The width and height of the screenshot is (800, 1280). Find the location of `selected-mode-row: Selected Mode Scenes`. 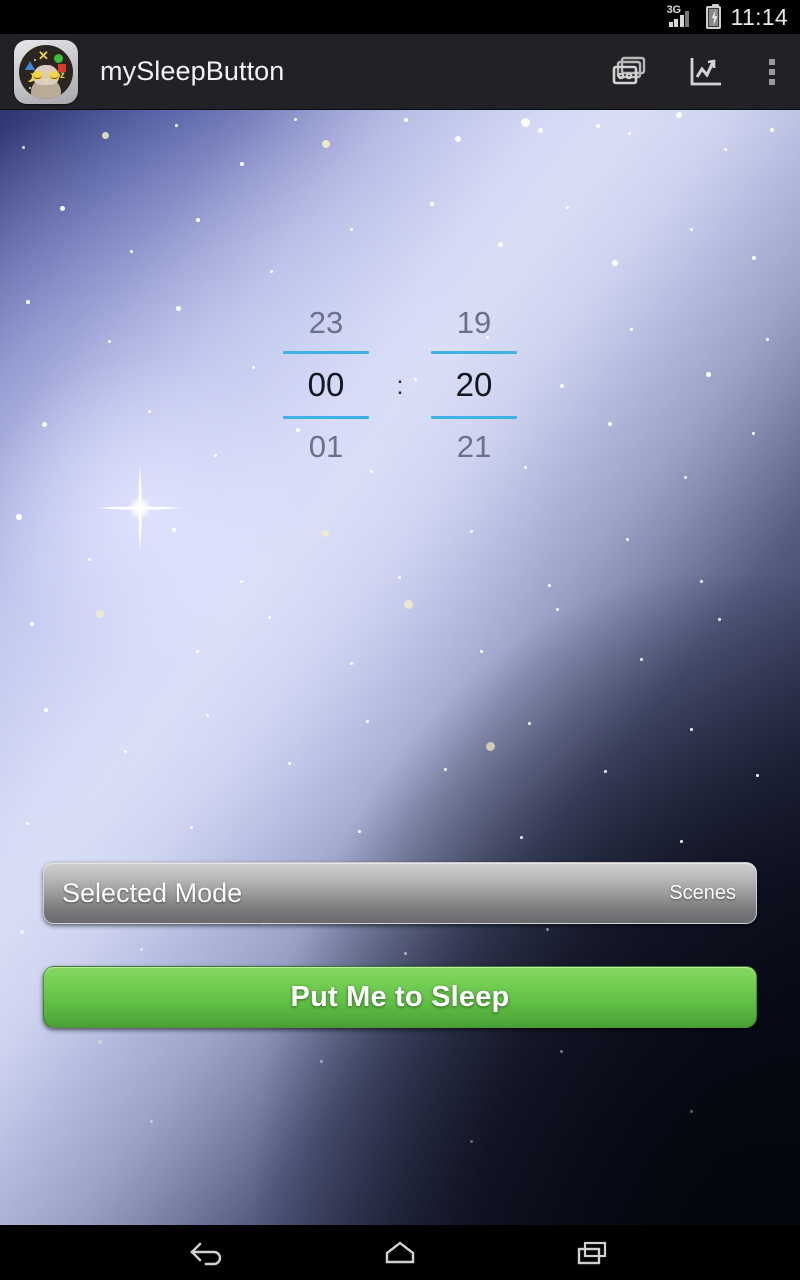

selected-mode-row: Selected Mode Scenes is located at coordinates (400, 893).